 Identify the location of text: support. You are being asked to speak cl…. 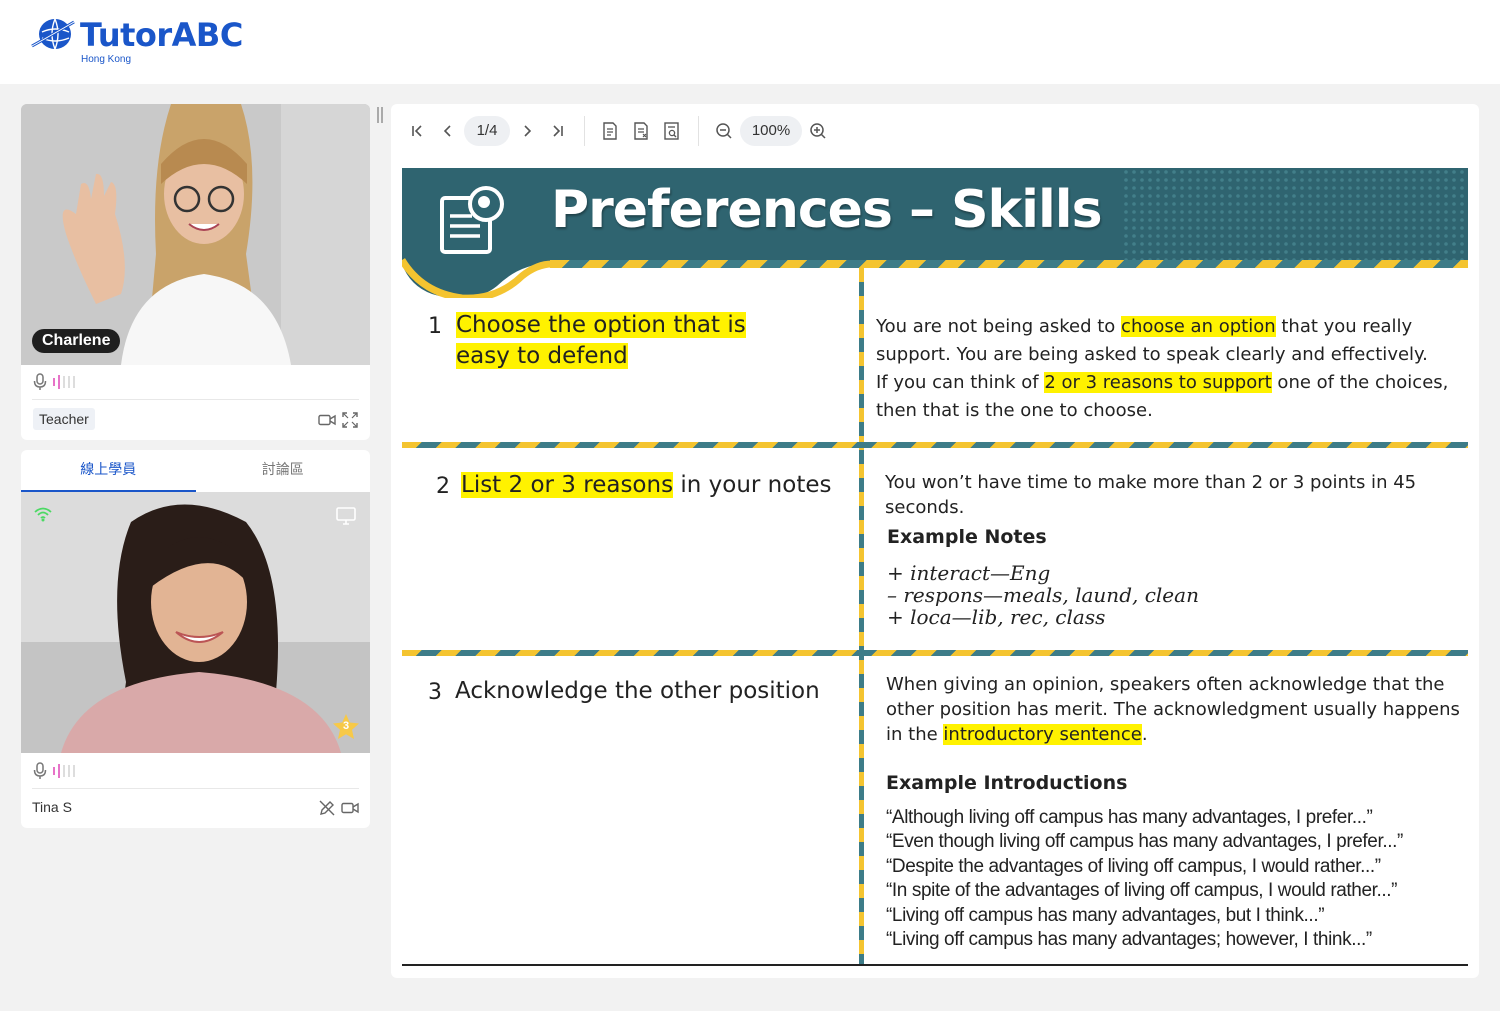
(1152, 354).